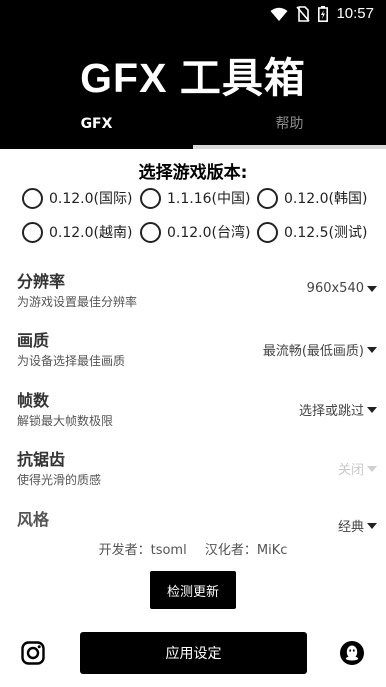 This screenshot has width=386, height=687. Describe the element at coordinates (313, 351) in the screenshot. I see `dropdown-value: 最流畅(最低画质)` at that location.